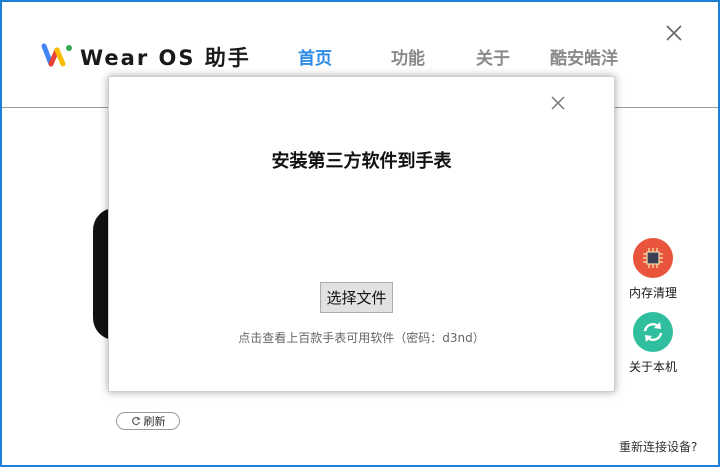 Image resolution: width=720 pixels, height=467 pixels. I want to click on about-device-label: 关于本机, so click(652, 367).